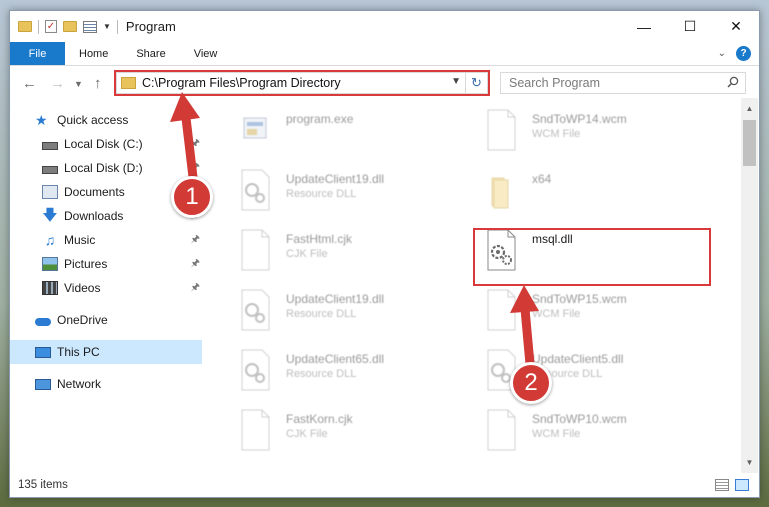 Image resolution: width=769 pixels, height=507 pixels. I want to click on sidebar-item-videos: Videos 🖈, so click(106, 288).